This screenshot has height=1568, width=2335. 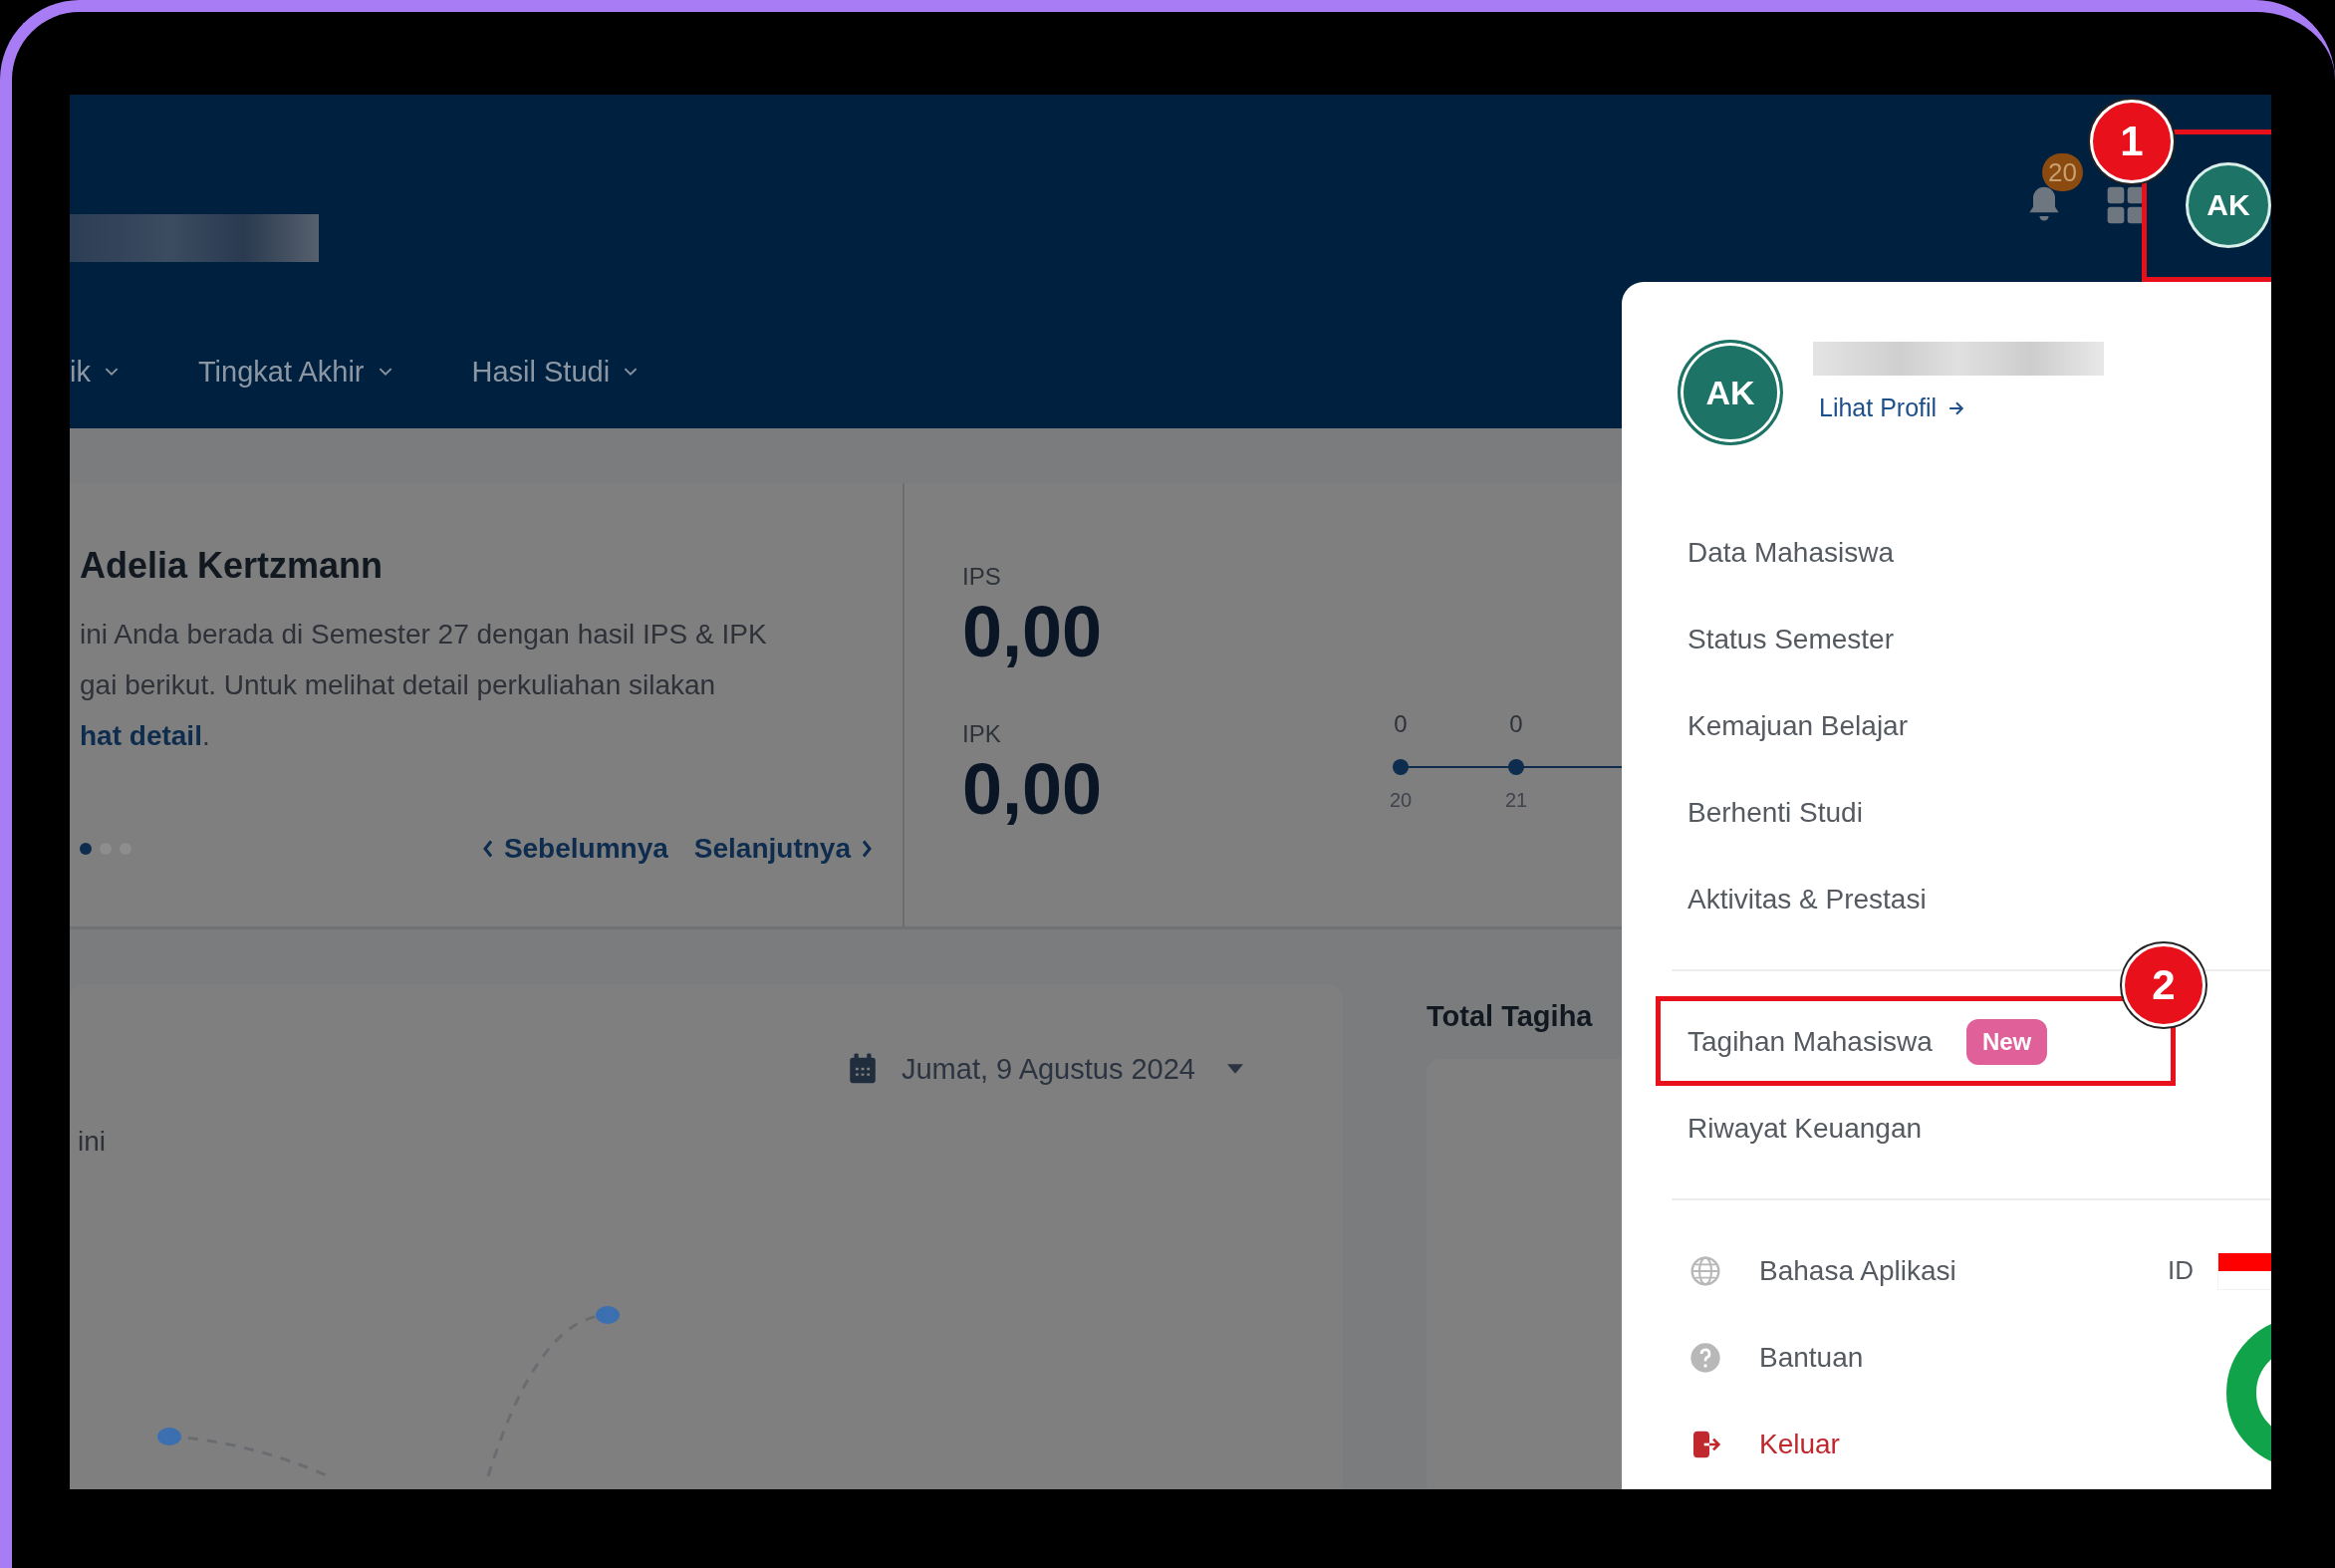 What do you see at coordinates (1705, 1270) in the screenshot?
I see `globe-icon` at bounding box center [1705, 1270].